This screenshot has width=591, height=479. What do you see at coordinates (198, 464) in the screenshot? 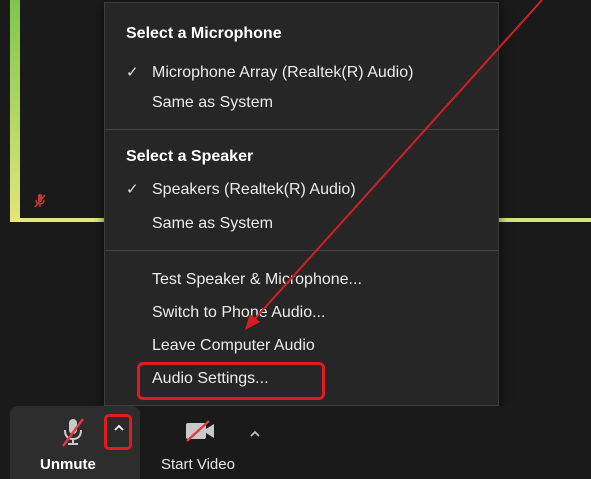
I see `start-video-label: Start Video` at bounding box center [198, 464].